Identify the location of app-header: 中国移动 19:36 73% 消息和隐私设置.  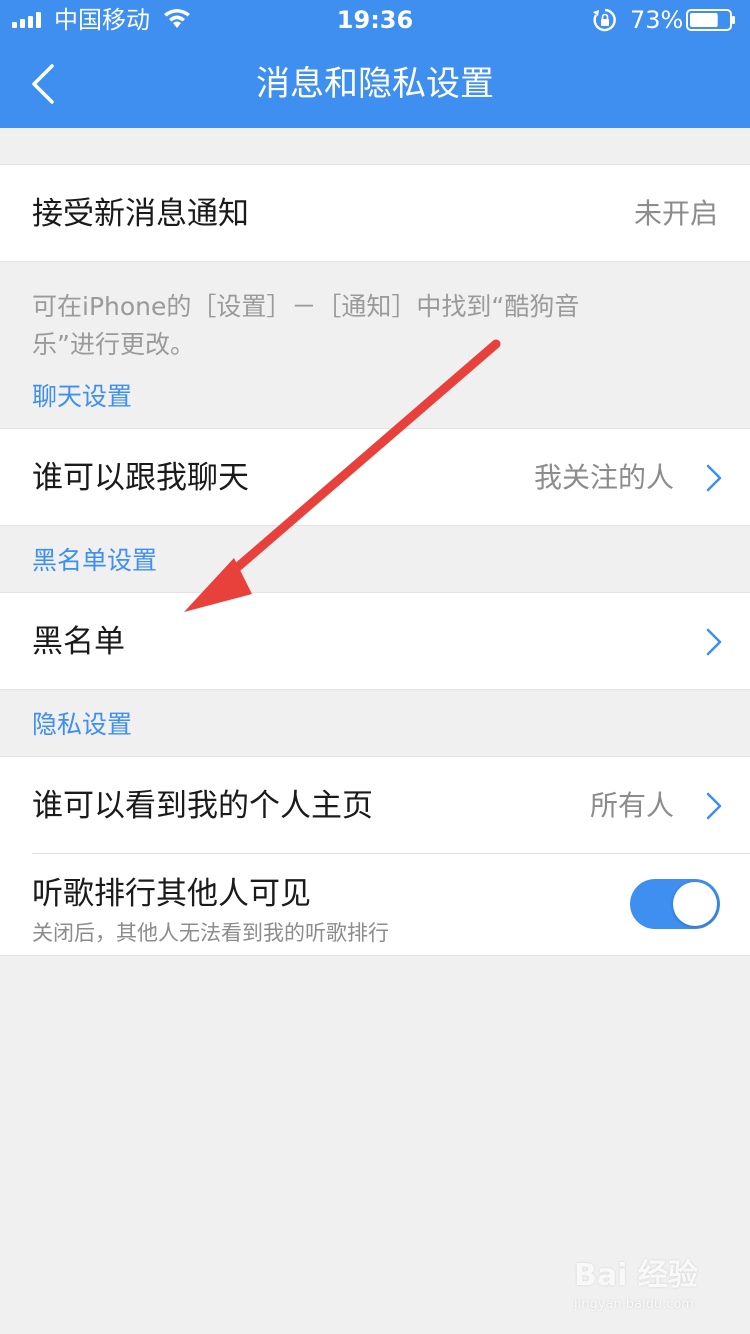
(375, 64).